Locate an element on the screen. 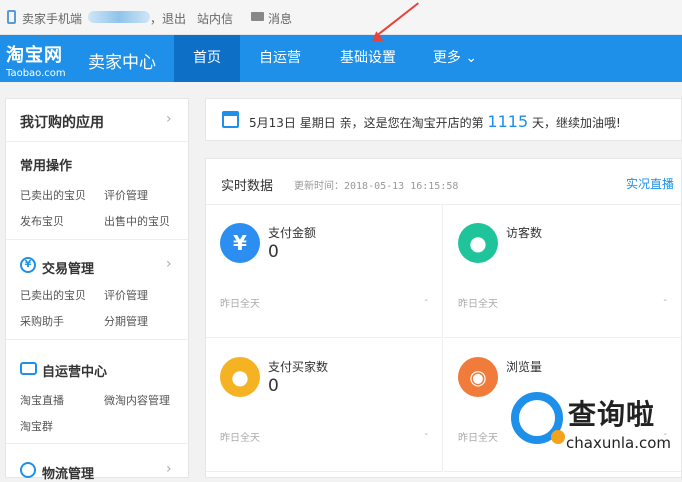 Image resolution: width=682 pixels, height=482 pixels. mail-icon is located at coordinates (257, 16).